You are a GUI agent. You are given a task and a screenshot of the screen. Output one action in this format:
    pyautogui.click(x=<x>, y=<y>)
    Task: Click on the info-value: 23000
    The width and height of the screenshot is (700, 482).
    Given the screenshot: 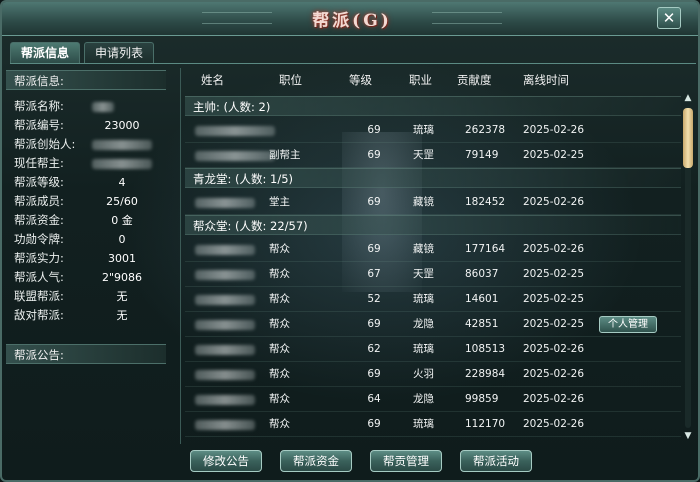 What is the action you would take?
    pyautogui.click(x=122, y=125)
    